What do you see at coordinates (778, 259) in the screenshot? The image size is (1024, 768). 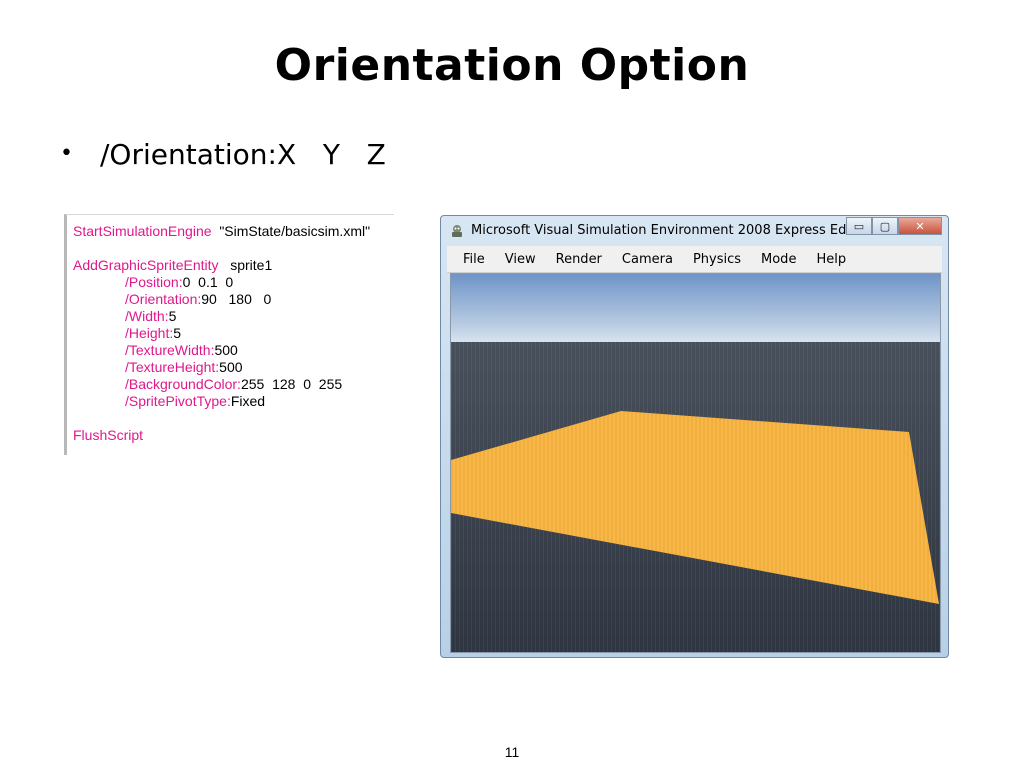 I see `menu-mode: Mode` at bounding box center [778, 259].